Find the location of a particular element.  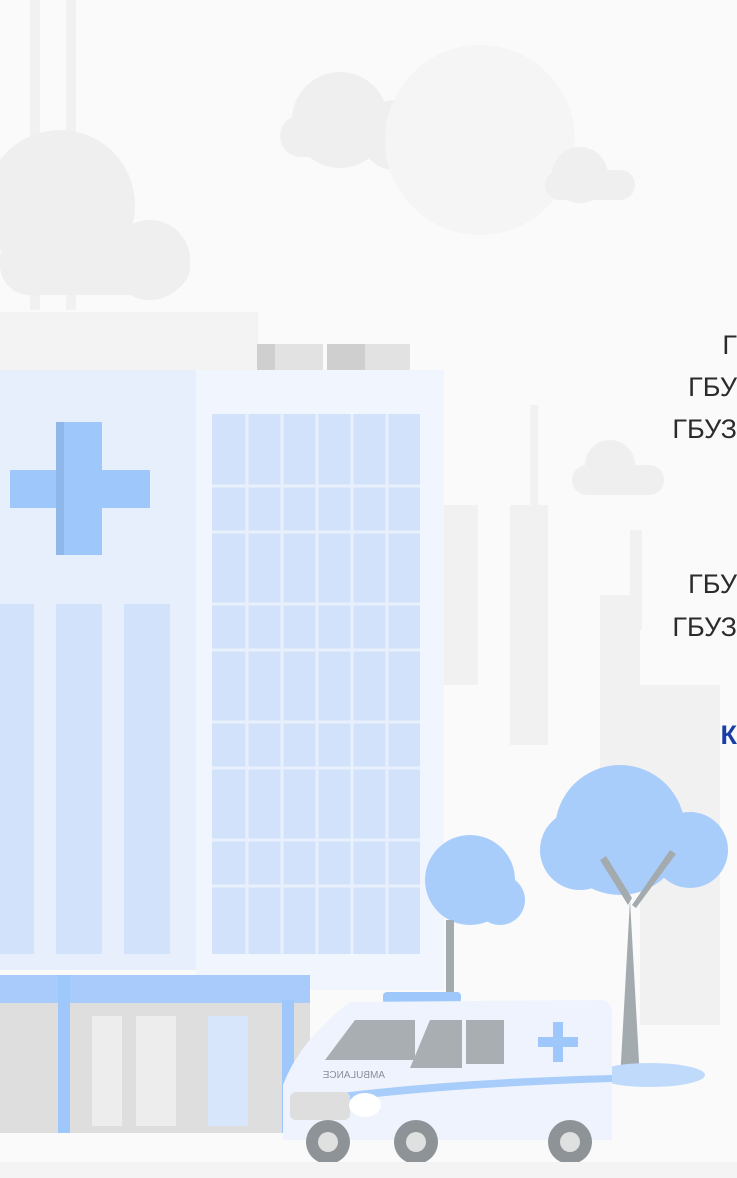

ground is located at coordinates (368, 1170).